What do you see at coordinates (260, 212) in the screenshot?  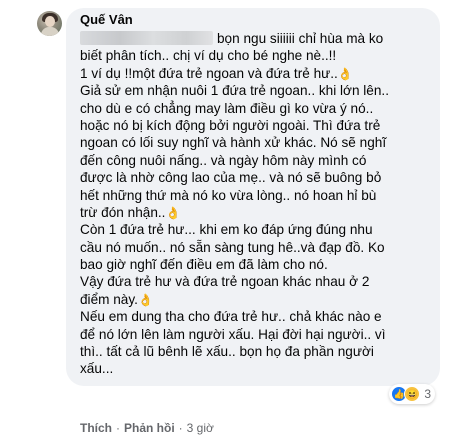 I see `comment-line: trừ đón nhận..👌` at bounding box center [260, 212].